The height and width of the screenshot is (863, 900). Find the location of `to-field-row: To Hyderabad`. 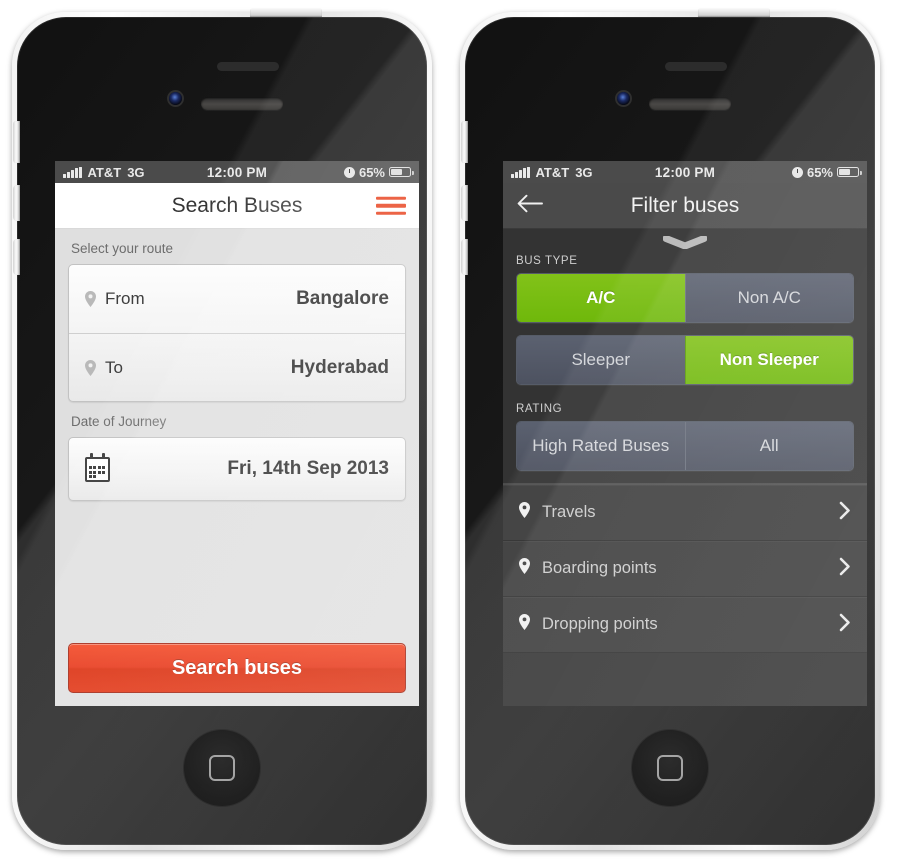

to-field-row: To Hyderabad is located at coordinates (237, 367).